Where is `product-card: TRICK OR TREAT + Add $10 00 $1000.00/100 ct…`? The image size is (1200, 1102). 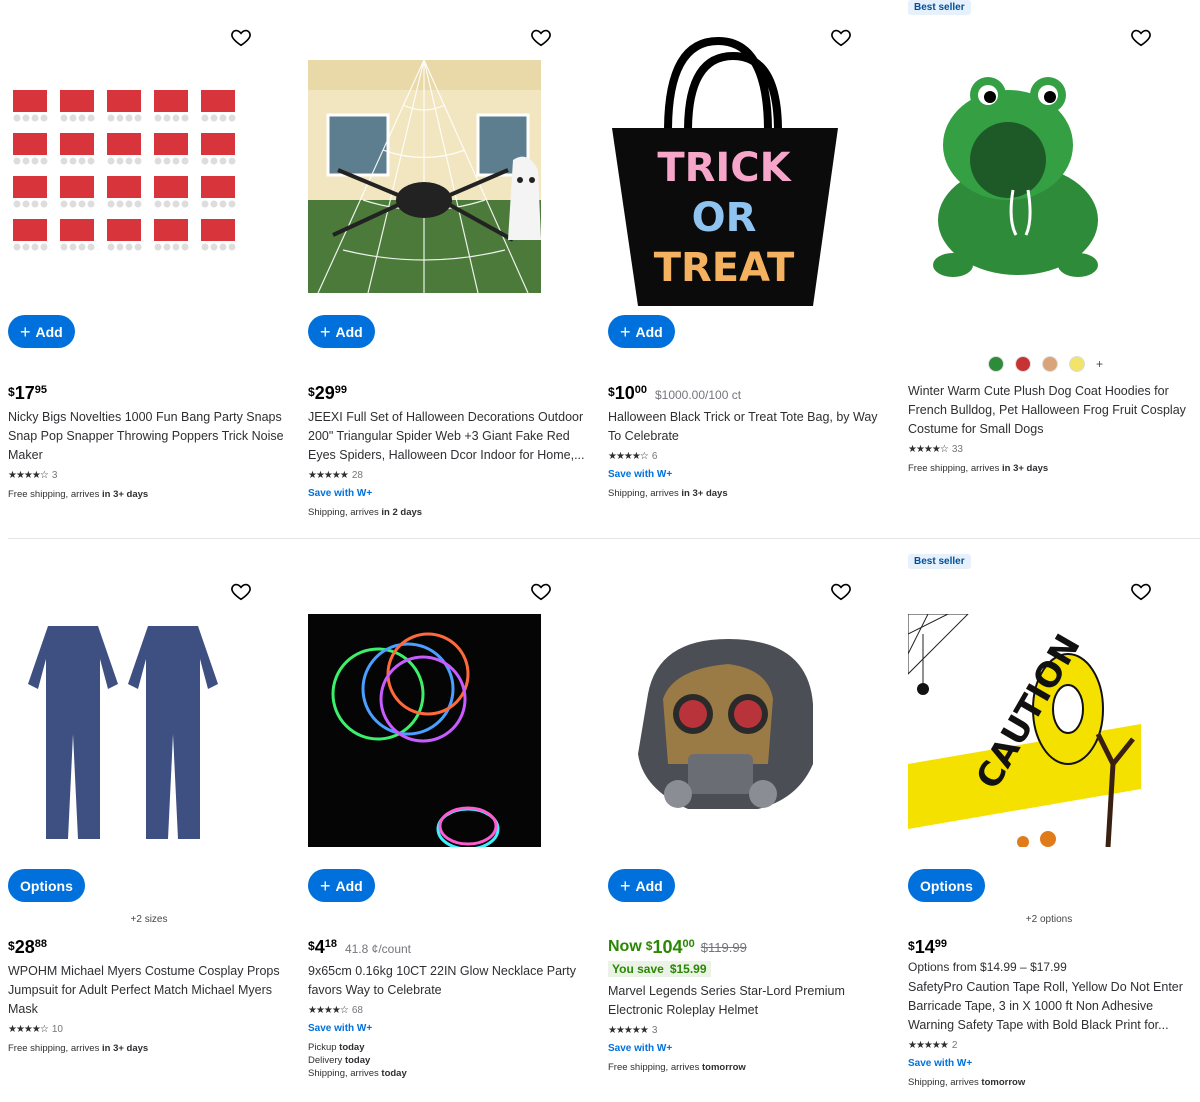 product-card: TRICK OR TREAT + Add $10 00 $1000.00/100 ct… is located at coordinates (749, 265).